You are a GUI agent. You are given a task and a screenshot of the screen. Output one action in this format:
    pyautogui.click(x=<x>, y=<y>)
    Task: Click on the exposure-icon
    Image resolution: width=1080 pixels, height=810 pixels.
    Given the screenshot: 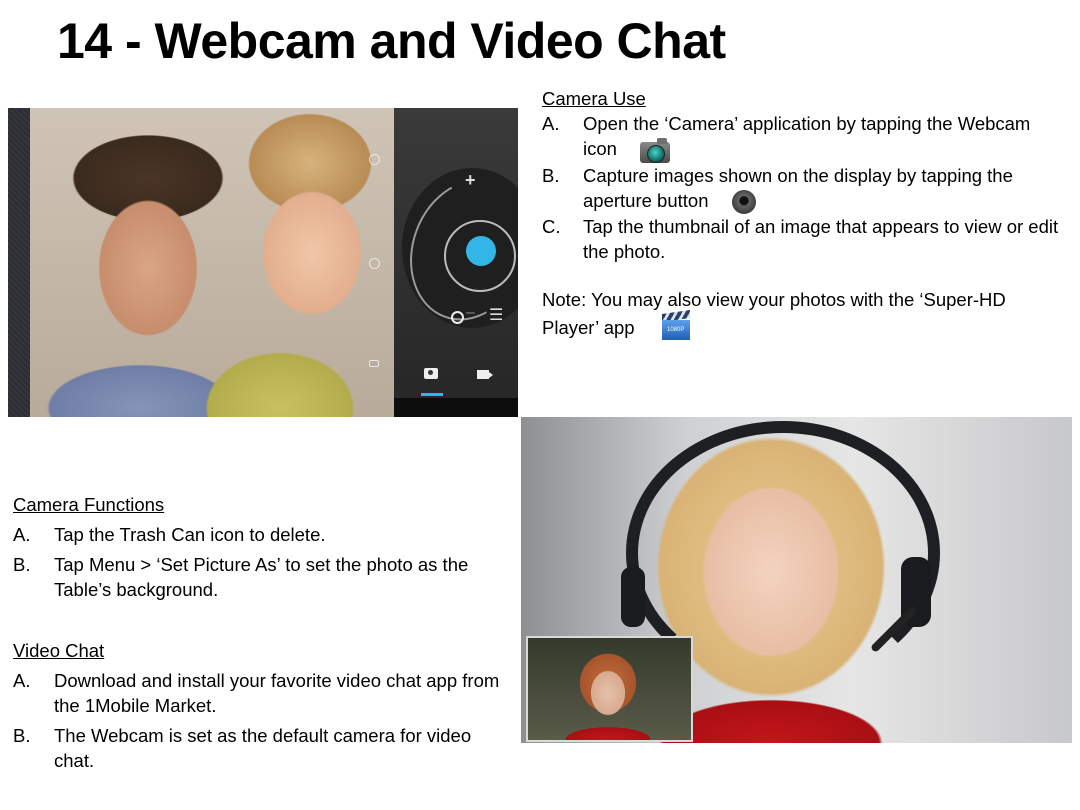 What is the action you would take?
    pyautogui.click(x=374, y=363)
    